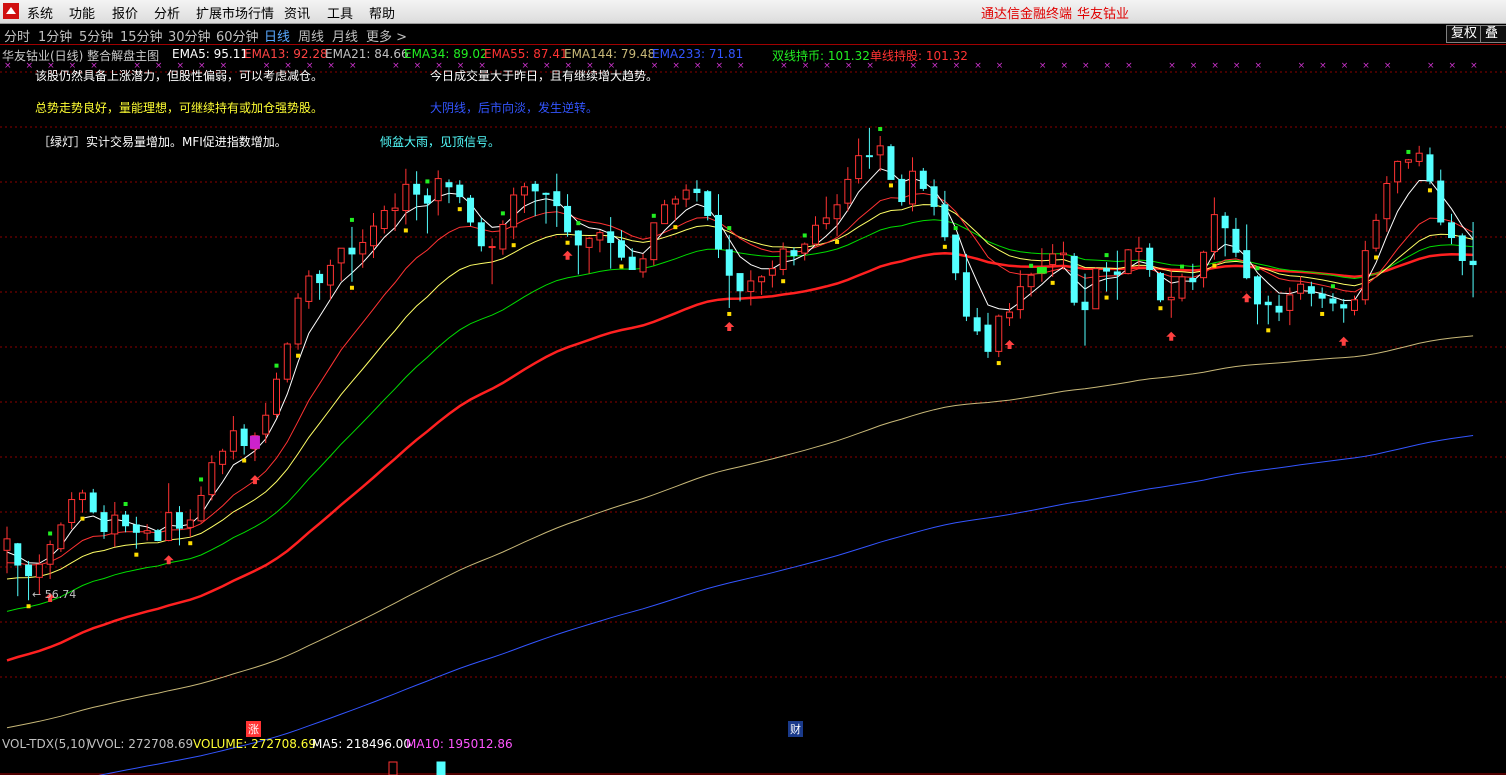 The width and height of the screenshot is (1506, 775). What do you see at coordinates (11, 11) in the screenshot?
I see `app-logo-icon` at bounding box center [11, 11].